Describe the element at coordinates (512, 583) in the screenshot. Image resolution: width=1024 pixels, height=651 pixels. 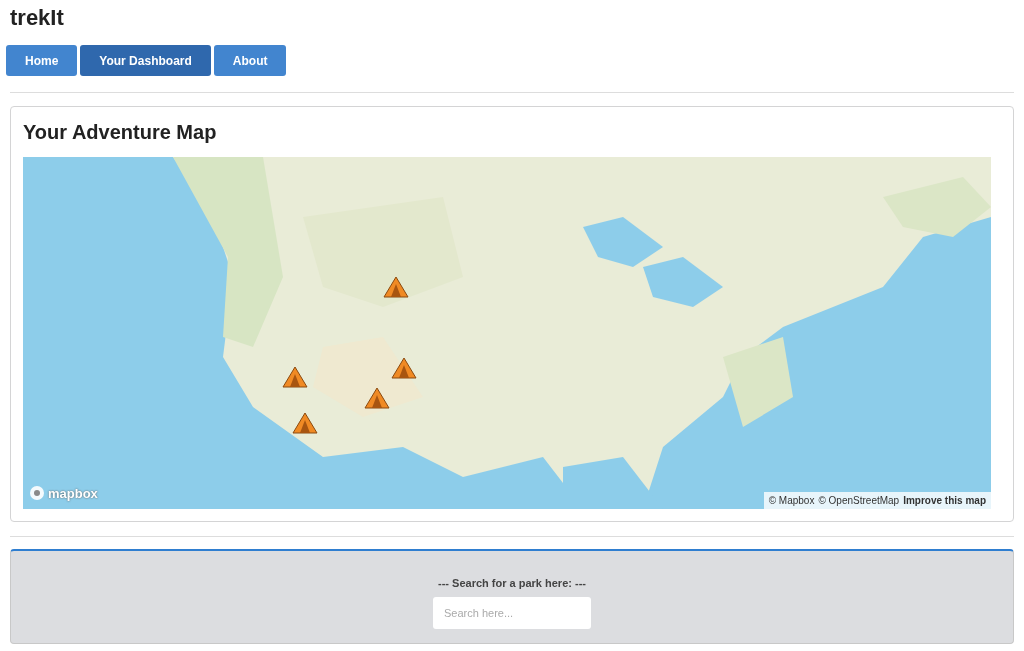
I see `search-label: --- Search for a park here: ---` at that location.